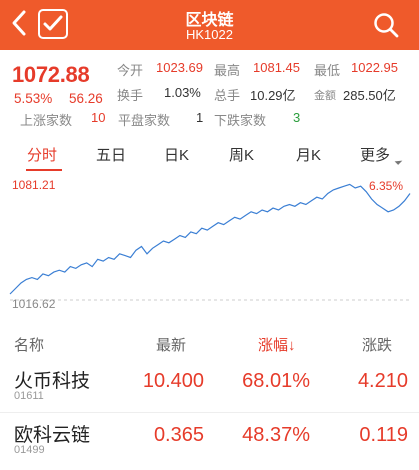 This screenshot has width=419, height=470. Describe the element at coordinates (386, 186) in the screenshot. I see `chart-change-label: 6.35%` at that location.